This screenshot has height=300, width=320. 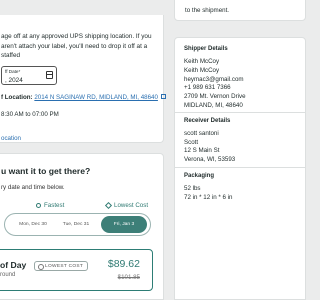 What do you see at coordinates (202, 70) in the screenshot?
I see `shipper-contact: Keith McCoy` at bounding box center [202, 70].